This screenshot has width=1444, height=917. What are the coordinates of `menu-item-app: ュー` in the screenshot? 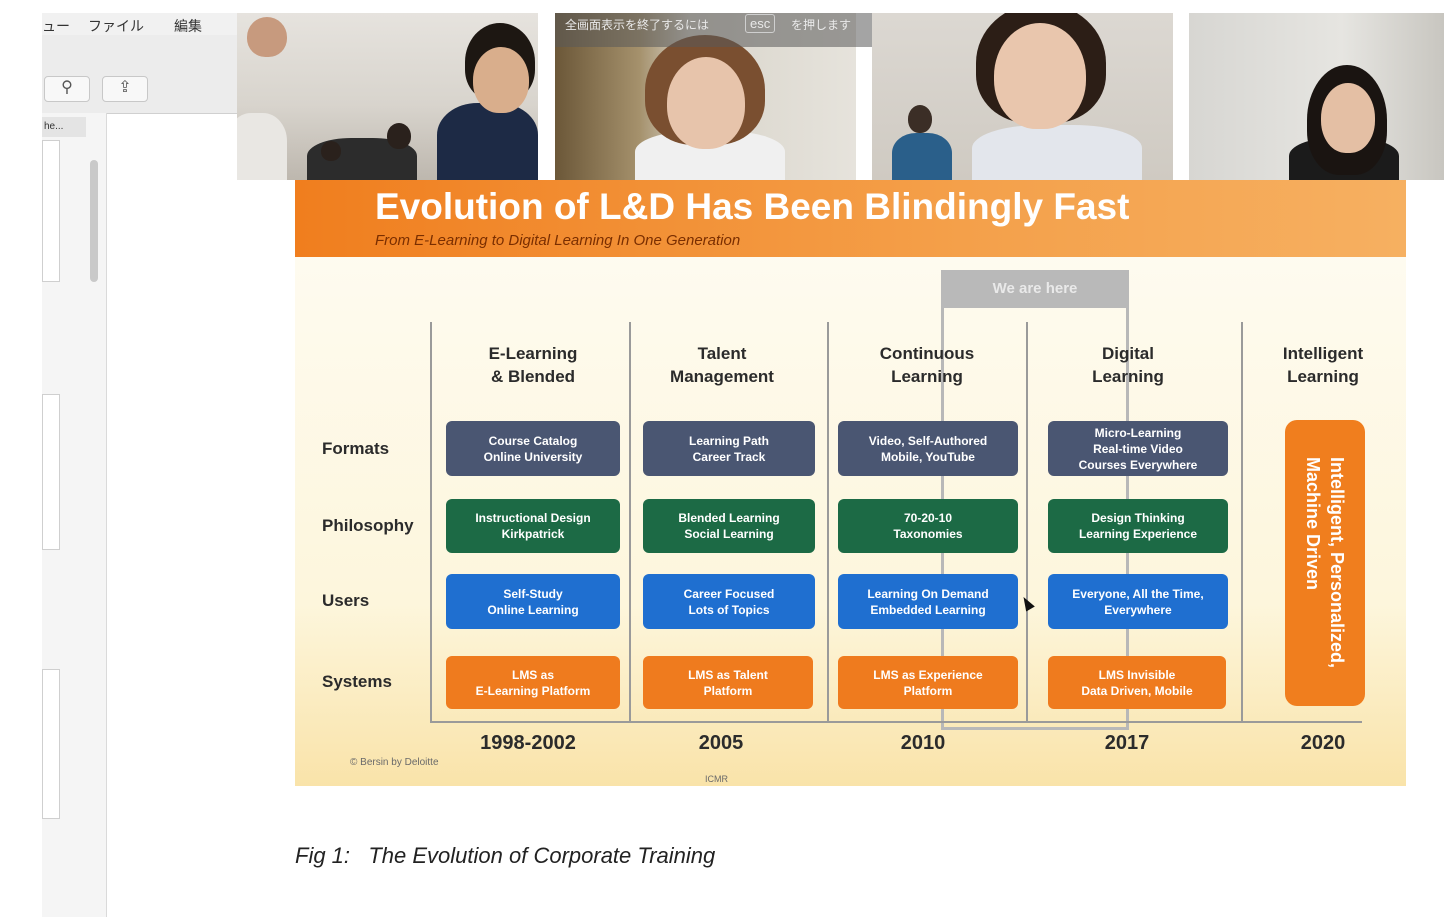 It's located at (56, 26).